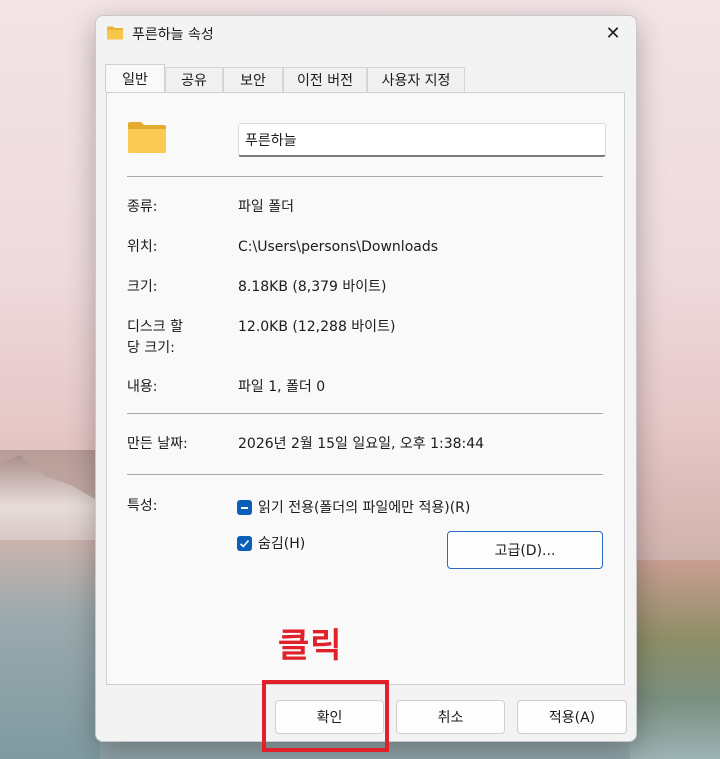  Describe the element at coordinates (422, 140) in the screenshot. I see `folder-name-input` at that location.